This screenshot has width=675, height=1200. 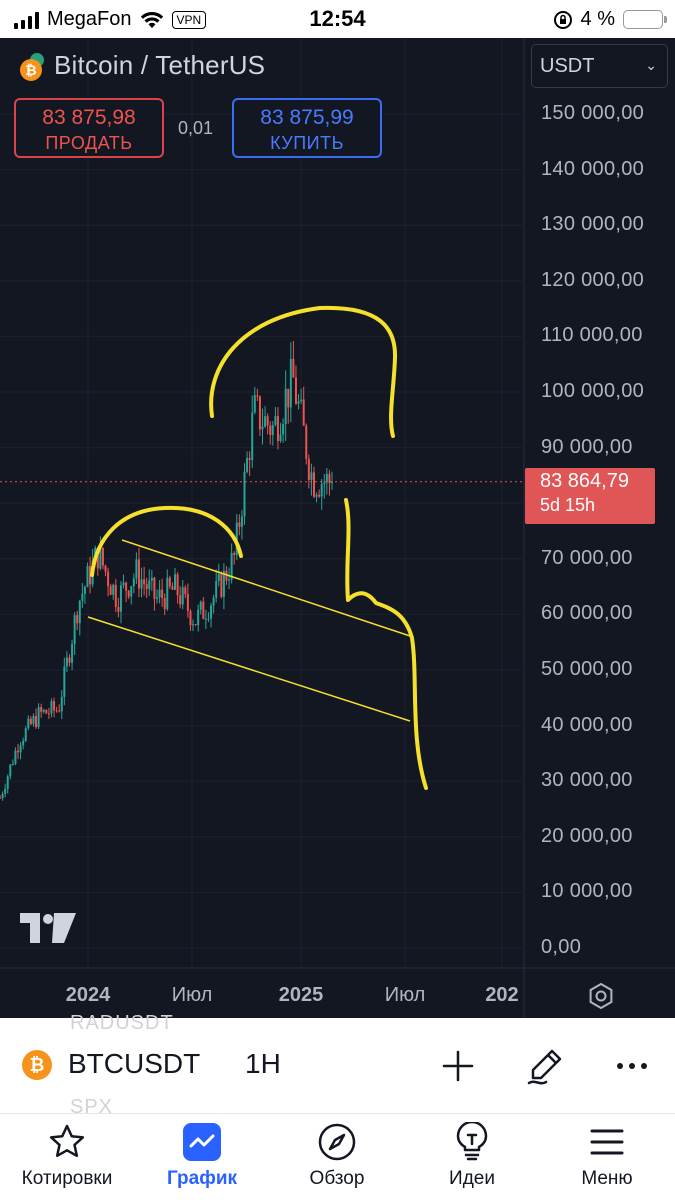 I want to click on y-tick-label: 50 000,00, so click(x=587, y=669).